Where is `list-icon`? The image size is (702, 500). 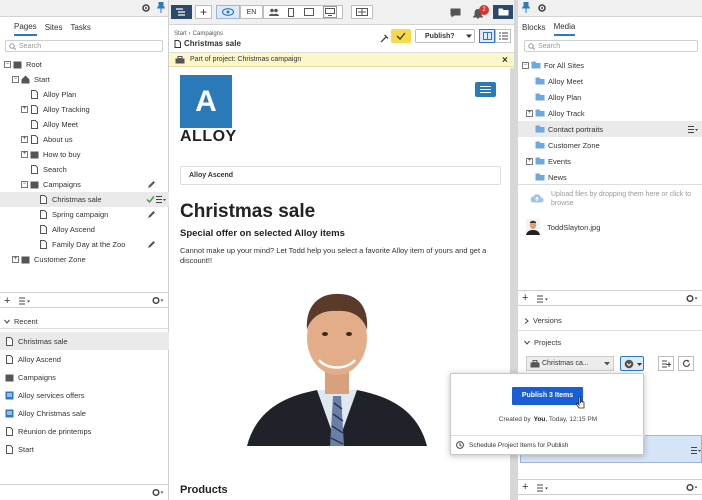 list-icon is located at coordinates (503, 36).